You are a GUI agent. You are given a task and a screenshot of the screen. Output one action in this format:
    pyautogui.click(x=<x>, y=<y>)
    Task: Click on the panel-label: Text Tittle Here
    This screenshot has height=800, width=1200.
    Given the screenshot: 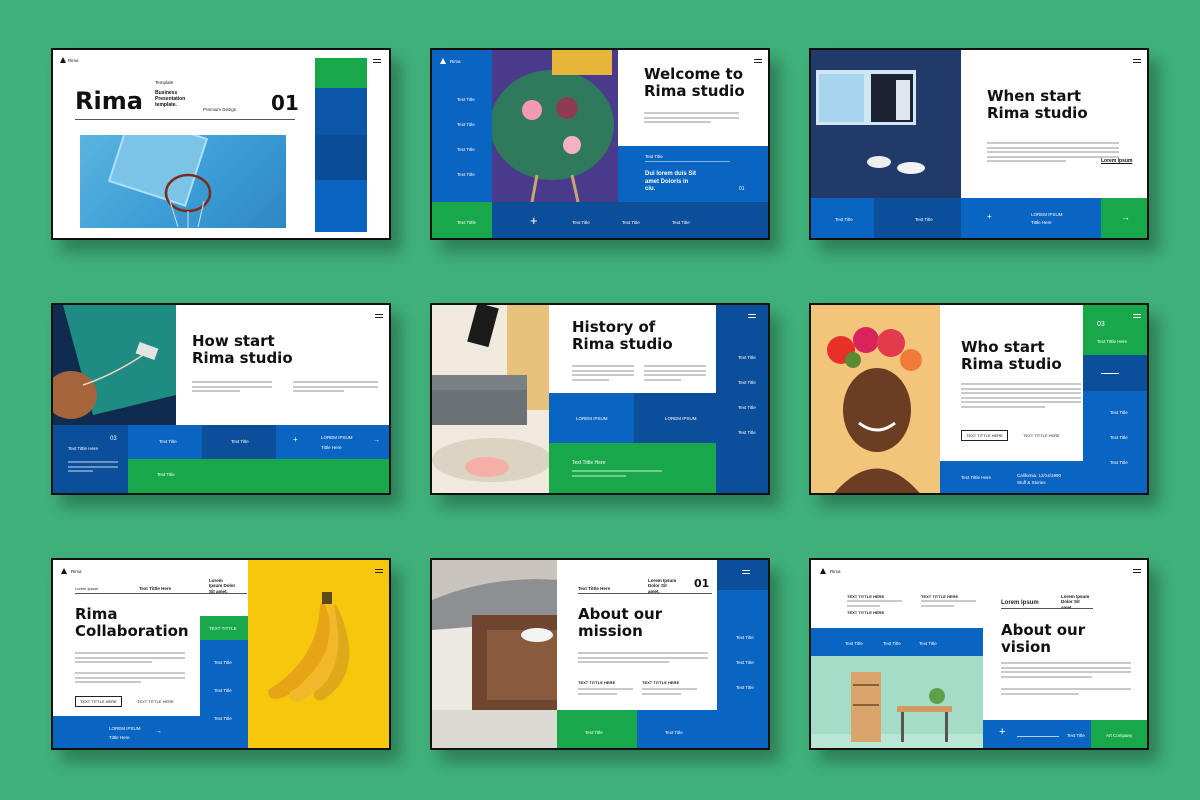 What is the action you would take?
    pyautogui.click(x=83, y=448)
    